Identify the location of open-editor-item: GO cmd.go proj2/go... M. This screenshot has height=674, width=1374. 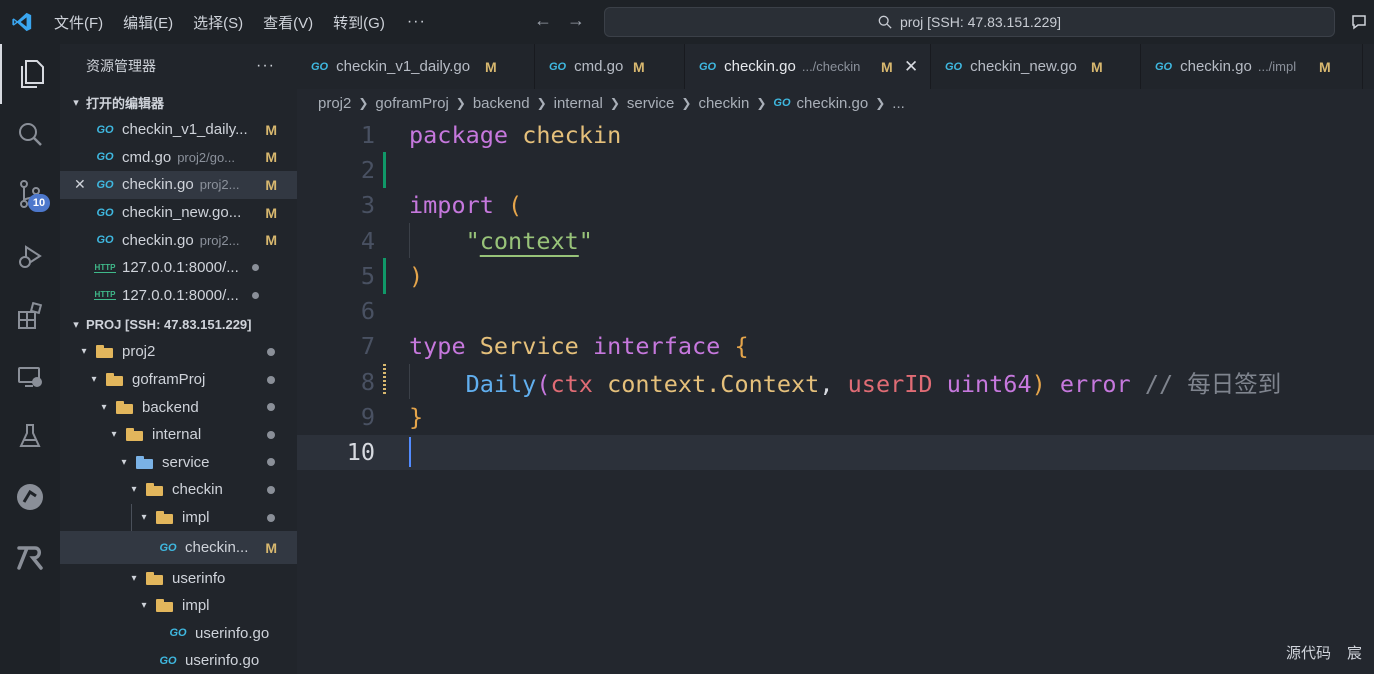
(178, 158).